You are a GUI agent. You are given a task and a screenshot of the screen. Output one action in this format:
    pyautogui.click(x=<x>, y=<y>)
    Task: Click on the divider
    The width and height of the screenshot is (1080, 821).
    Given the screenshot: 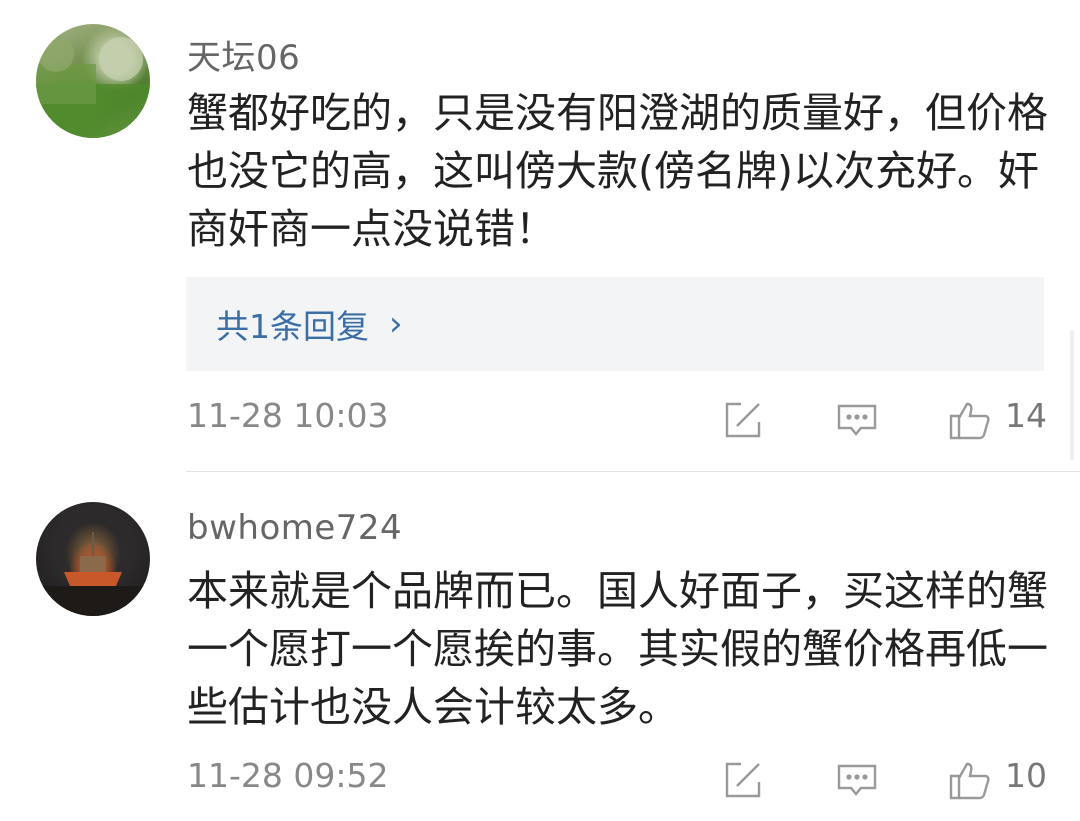 What is the action you would take?
    pyautogui.click(x=633, y=471)
    